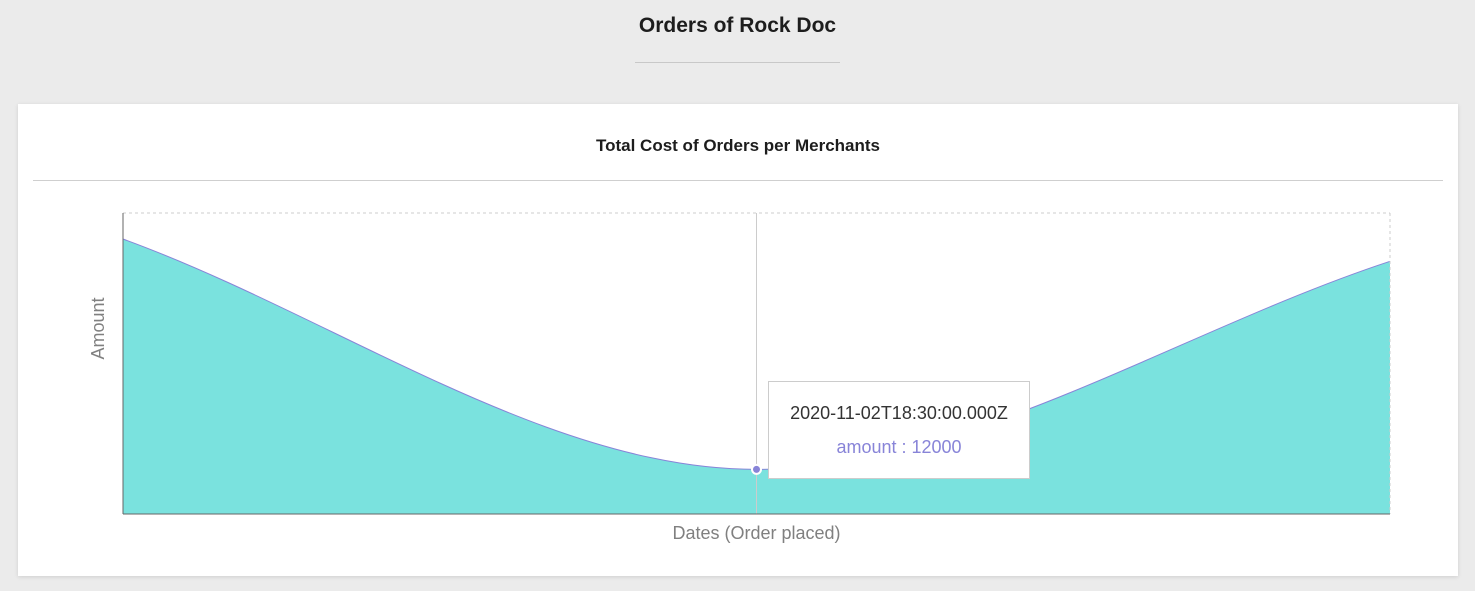 This screenshot has height=591, width=1475. Describe the element at coordinates (899, 430) in the screenshot. I see `chart-tooltip: 2020-11-02T18:30:00.000Z amount : 12000` at that location.